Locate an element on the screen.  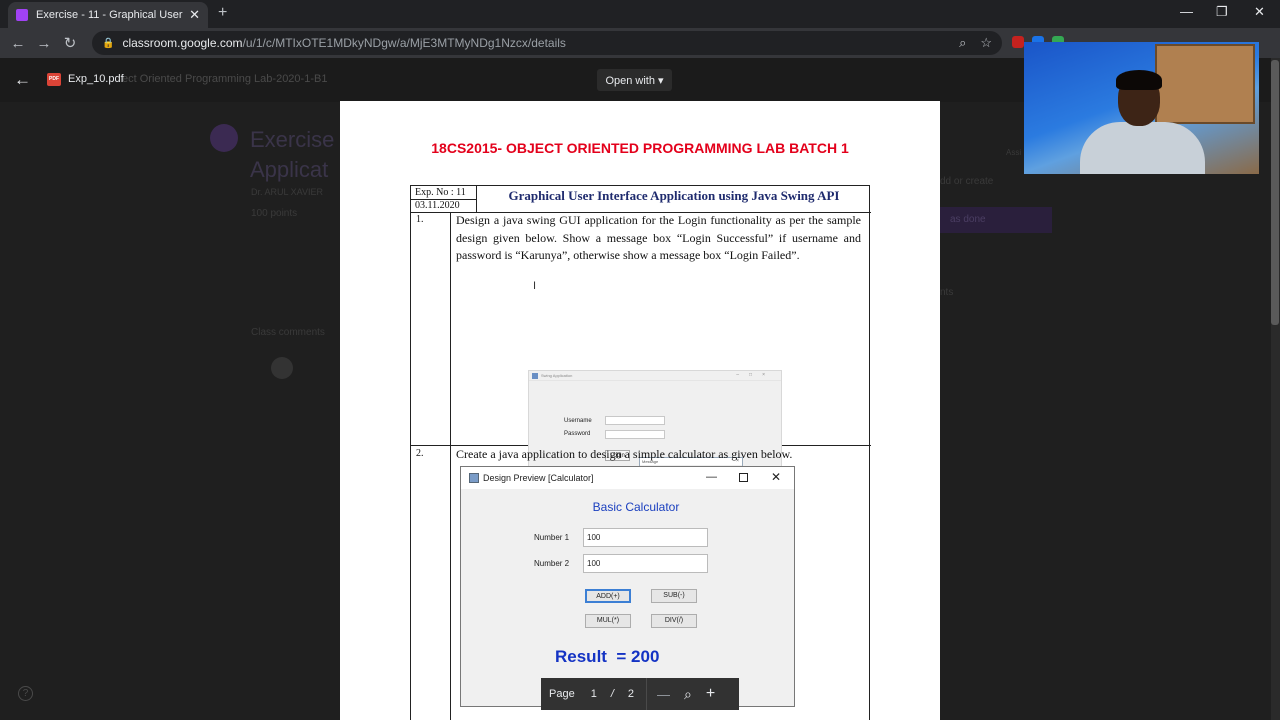
number-2-label: Number 2 is located at coordinates (552, 563).